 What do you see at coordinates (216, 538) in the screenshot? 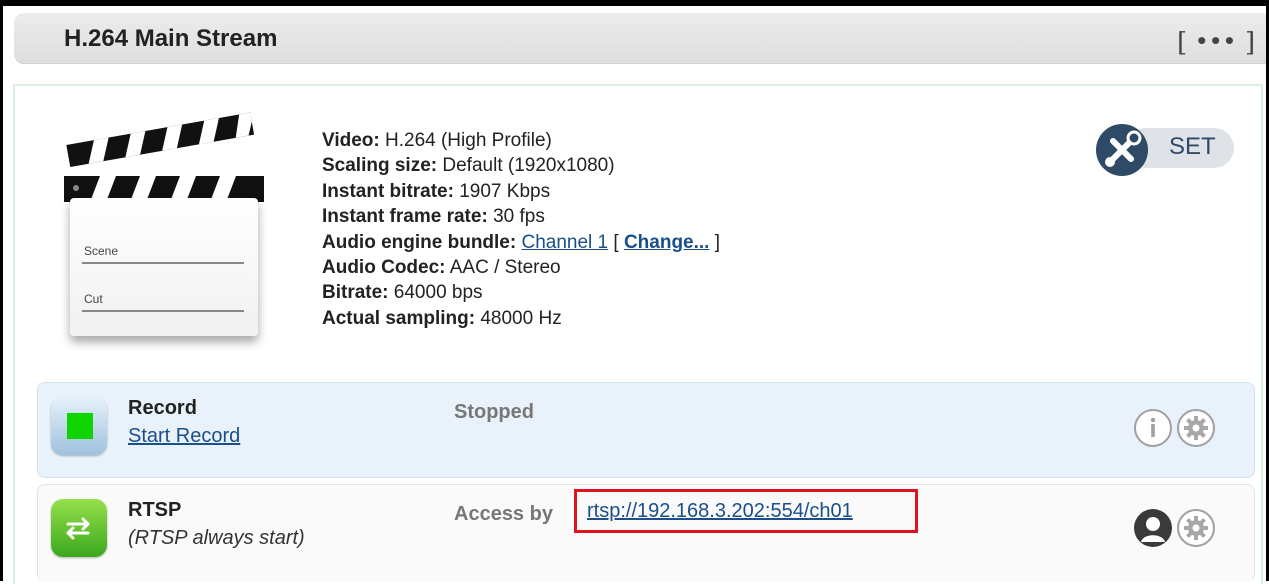
I see `rtsp-subtitle: (RTSP always start)` at bounding box center [216, 538].